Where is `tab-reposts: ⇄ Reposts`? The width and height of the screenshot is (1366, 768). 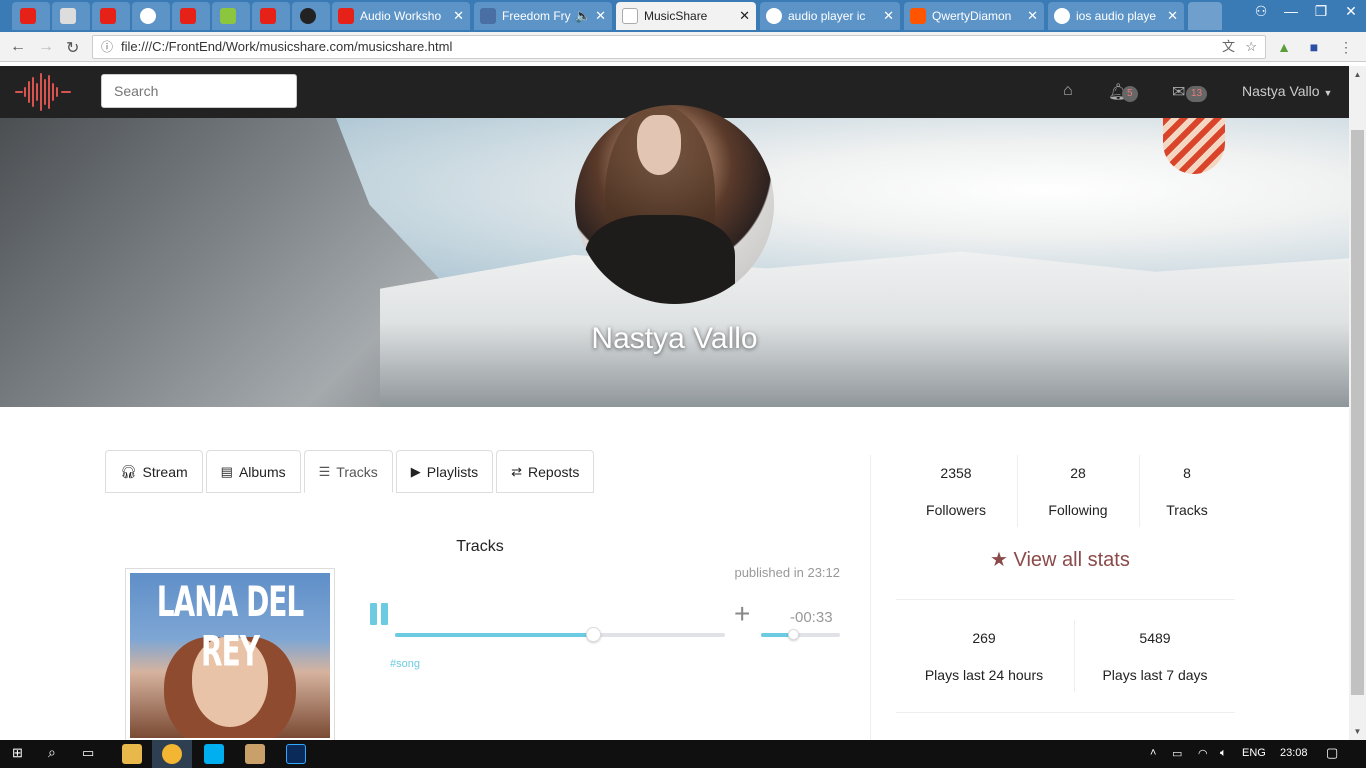
tab-reposts: ⇄ Reposts is located at coordinates (545, 471).